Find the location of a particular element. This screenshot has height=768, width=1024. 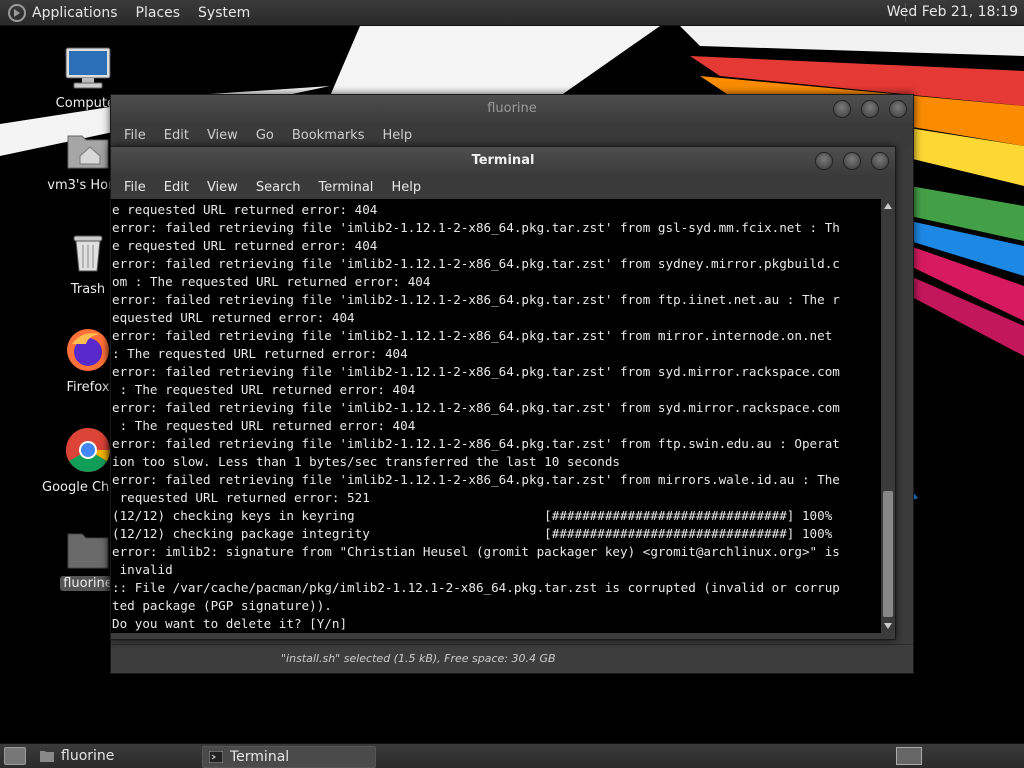

trash-icon is located at coordinates (88, 253).